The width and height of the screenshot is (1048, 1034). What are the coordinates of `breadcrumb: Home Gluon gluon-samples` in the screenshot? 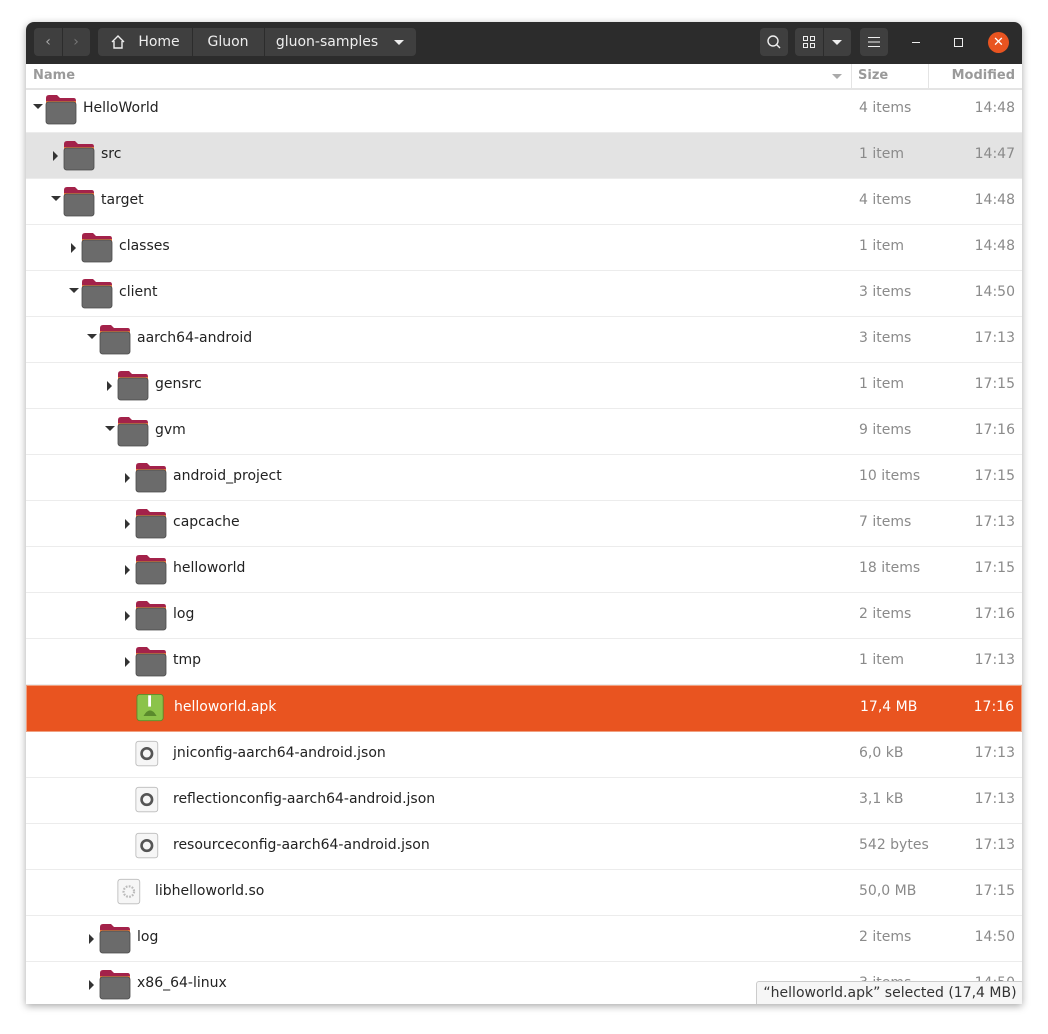 It's located at (257, 42).